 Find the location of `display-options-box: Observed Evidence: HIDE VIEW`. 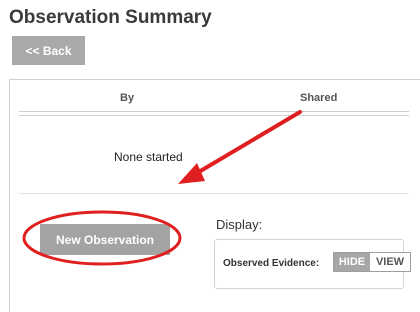

display-options-box: Observed Evidence: HIDE VIEW is located at coordinates (312, 264).